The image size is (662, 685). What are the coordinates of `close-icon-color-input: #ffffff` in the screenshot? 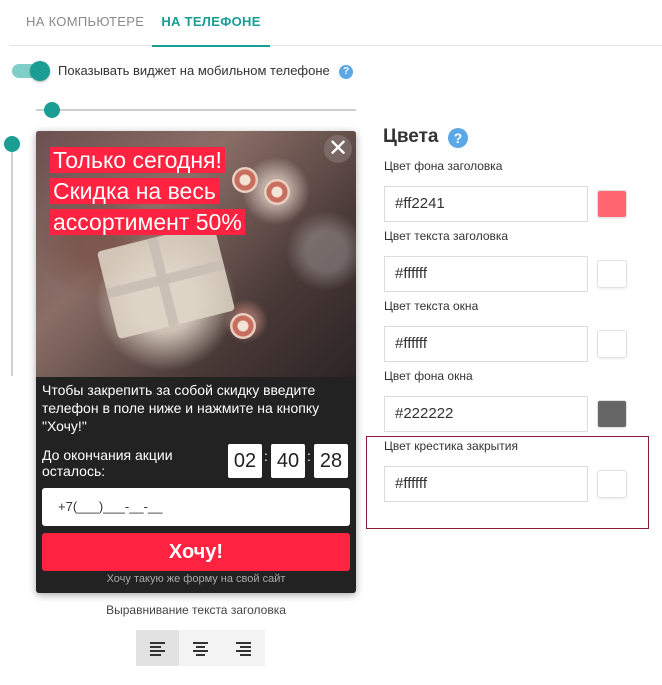 It's located at (486, 484).